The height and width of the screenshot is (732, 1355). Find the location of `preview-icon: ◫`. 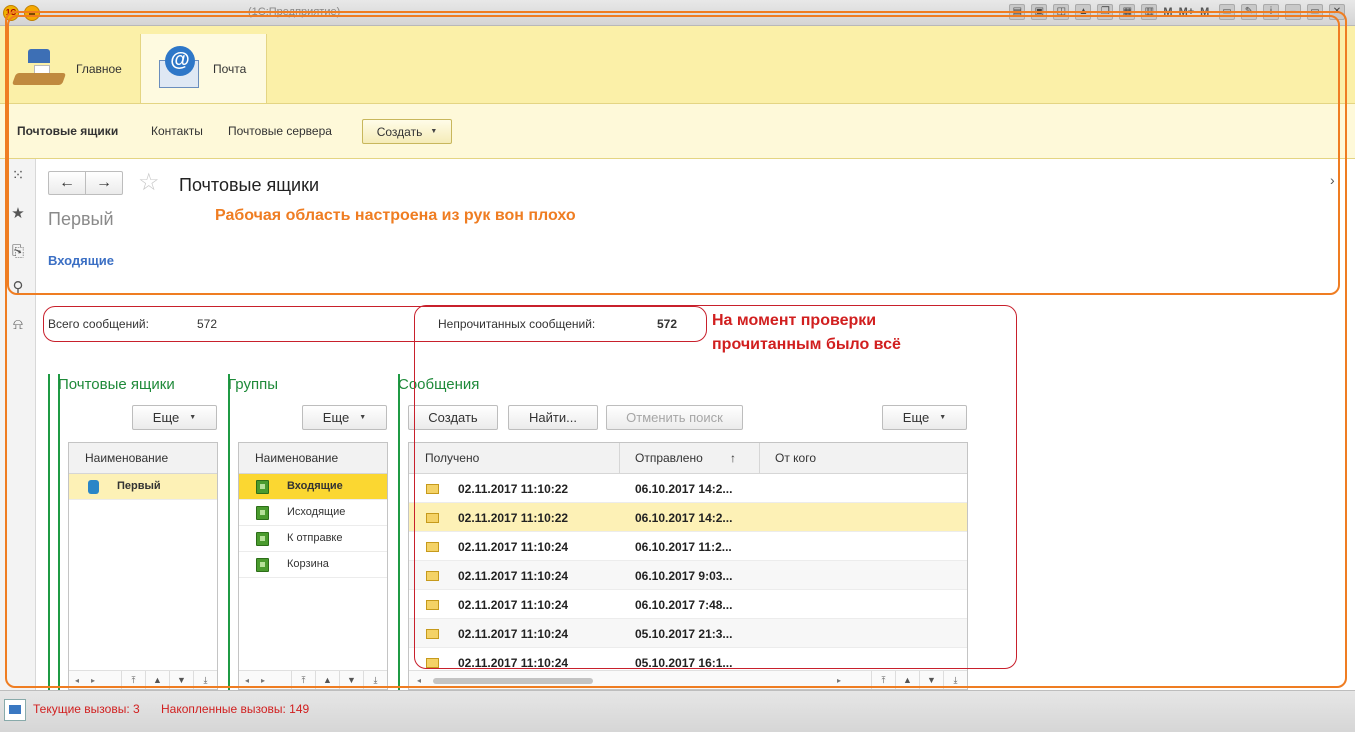

preview-icon: ◫ is located at coordinates (1061, 12).